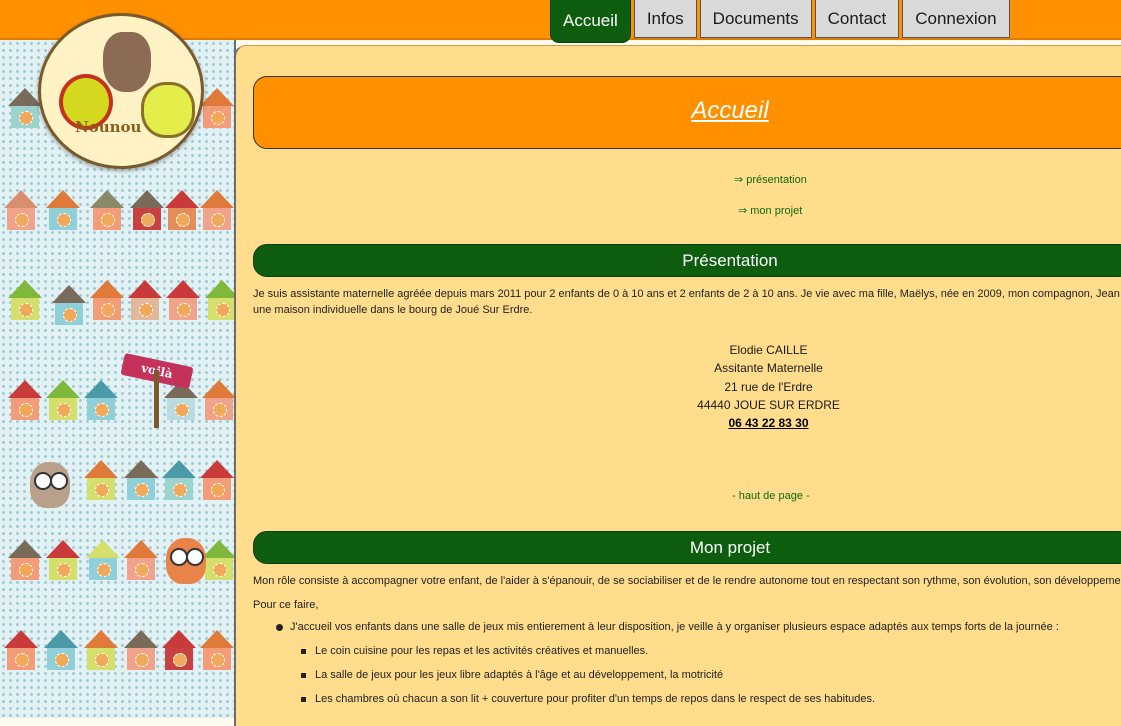 The image size is (1121, 726). Describe the element at coordinates (730, 547) in the screenshot. I see `section-title: Mon projet` at that location.